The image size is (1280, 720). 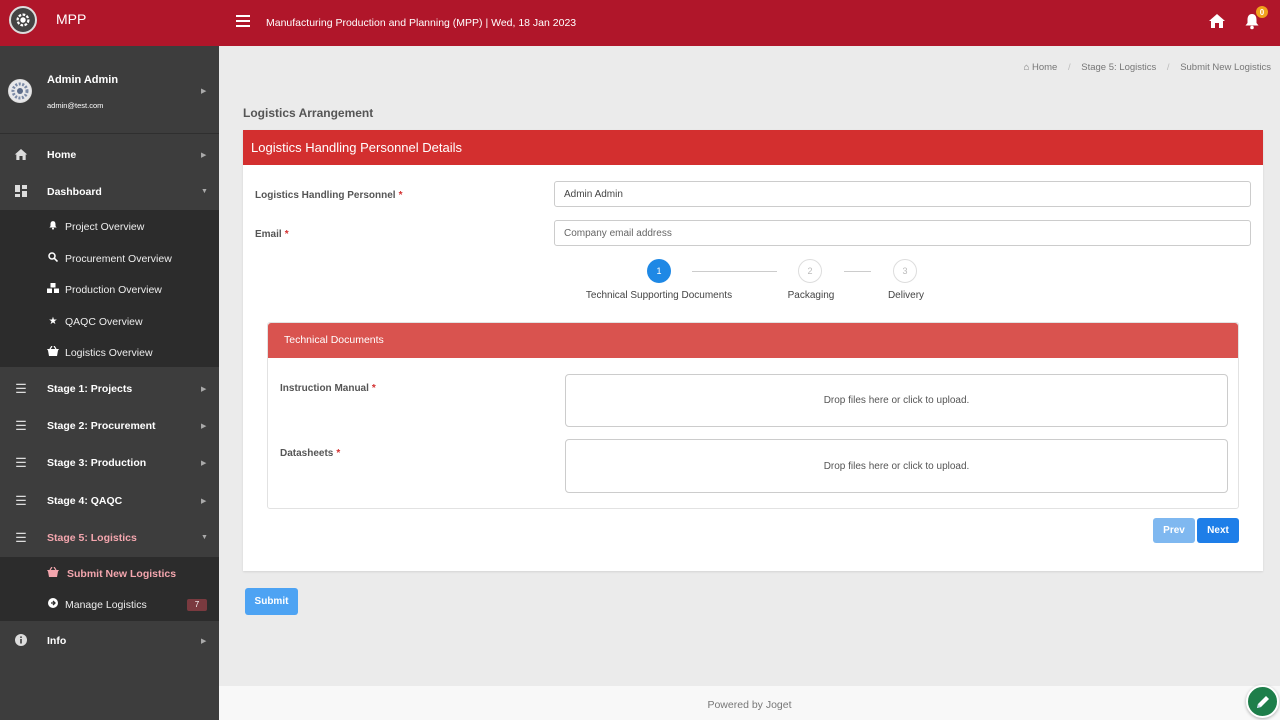 What do you see at coordinates (92, 537) in the screenshot?
I see `sidebar-item-label: Stage 5: Logistics` at bounding box center [92, 537].